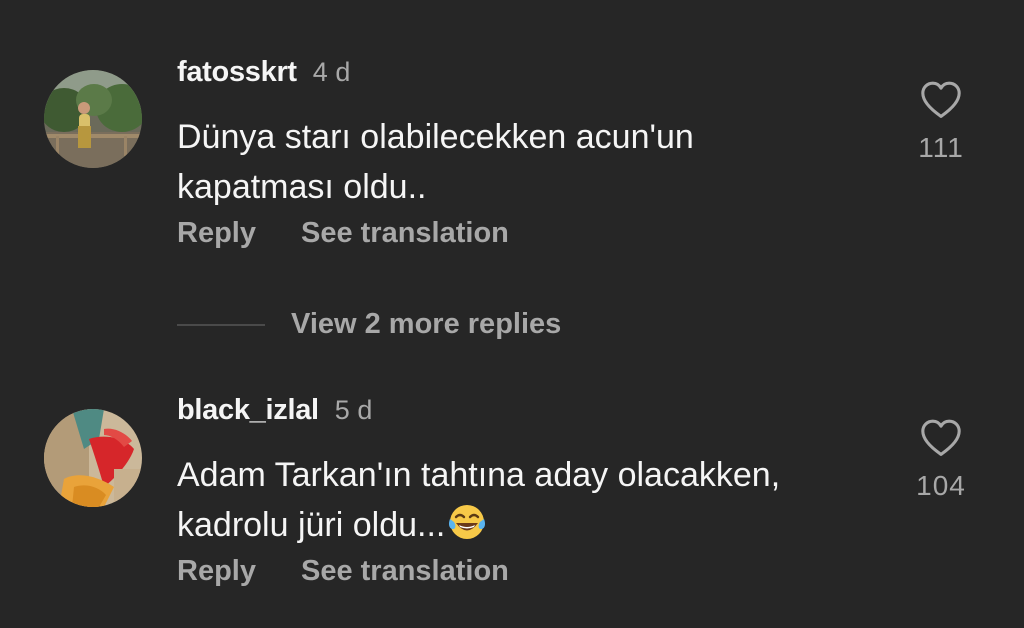  Describe the element at coordinates (353, 410) in the screenshot. I see `timestamp: 5 d` at that location.